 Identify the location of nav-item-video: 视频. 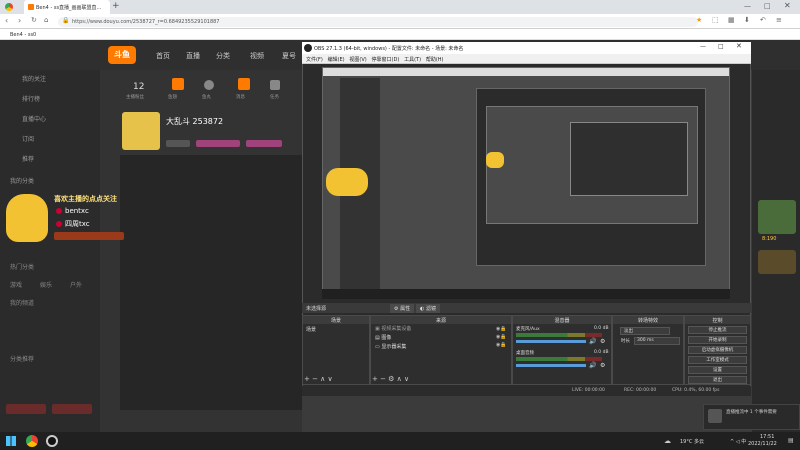
(257, 56).